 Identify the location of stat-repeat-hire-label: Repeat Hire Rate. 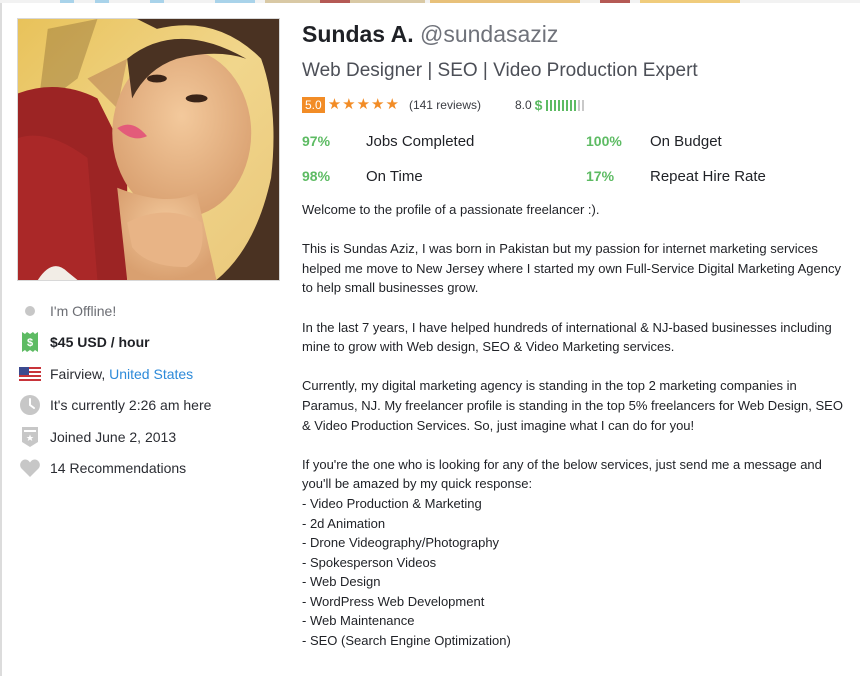
(708, 176).